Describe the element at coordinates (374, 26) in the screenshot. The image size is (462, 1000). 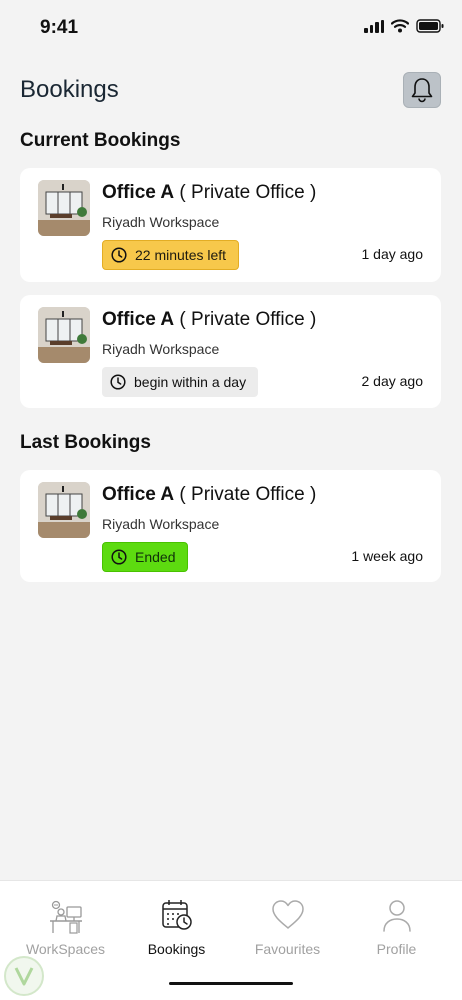
I see `cellular-signal-icon` at that location.